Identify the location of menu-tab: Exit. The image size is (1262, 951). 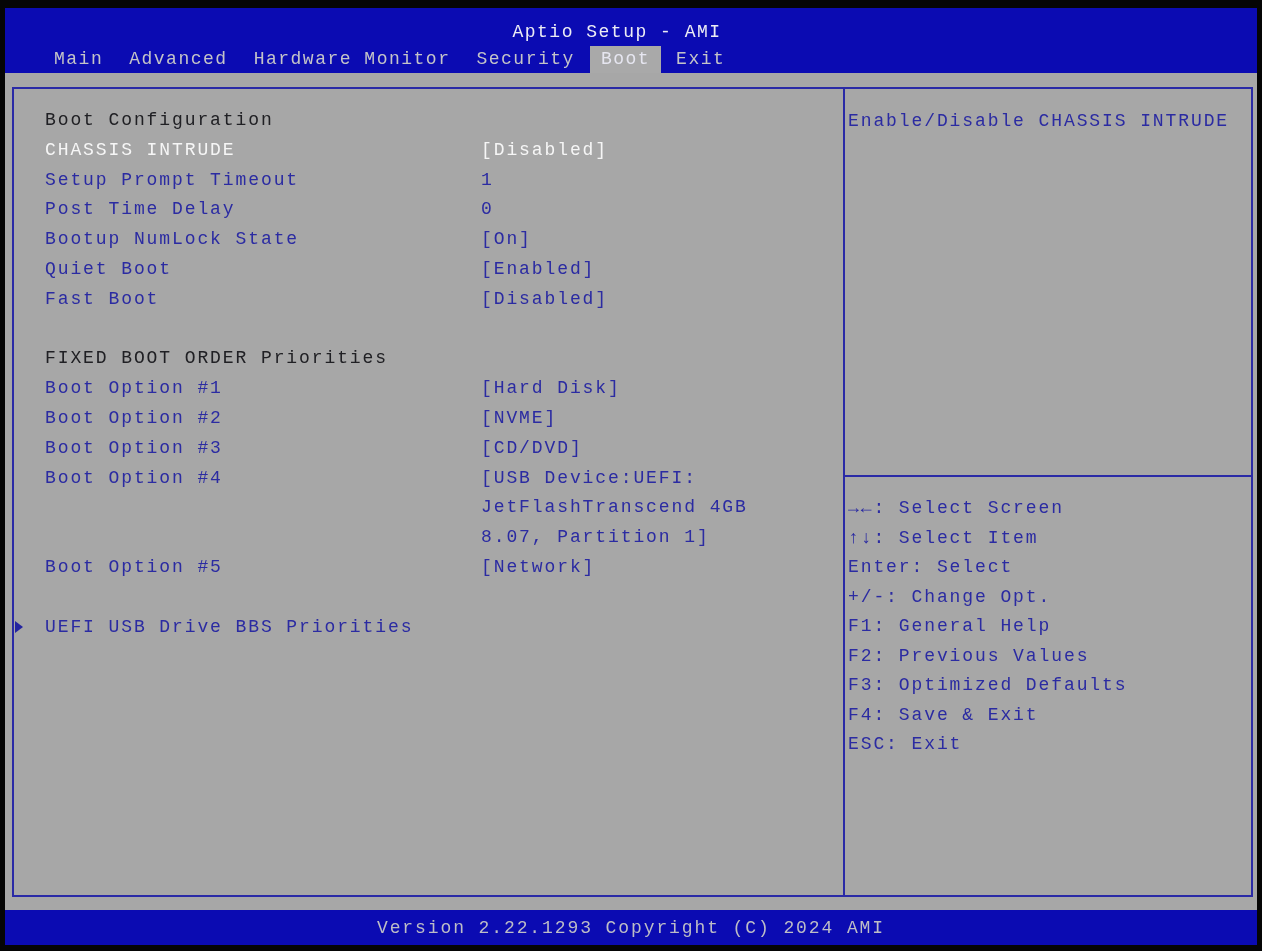
(701, 59).